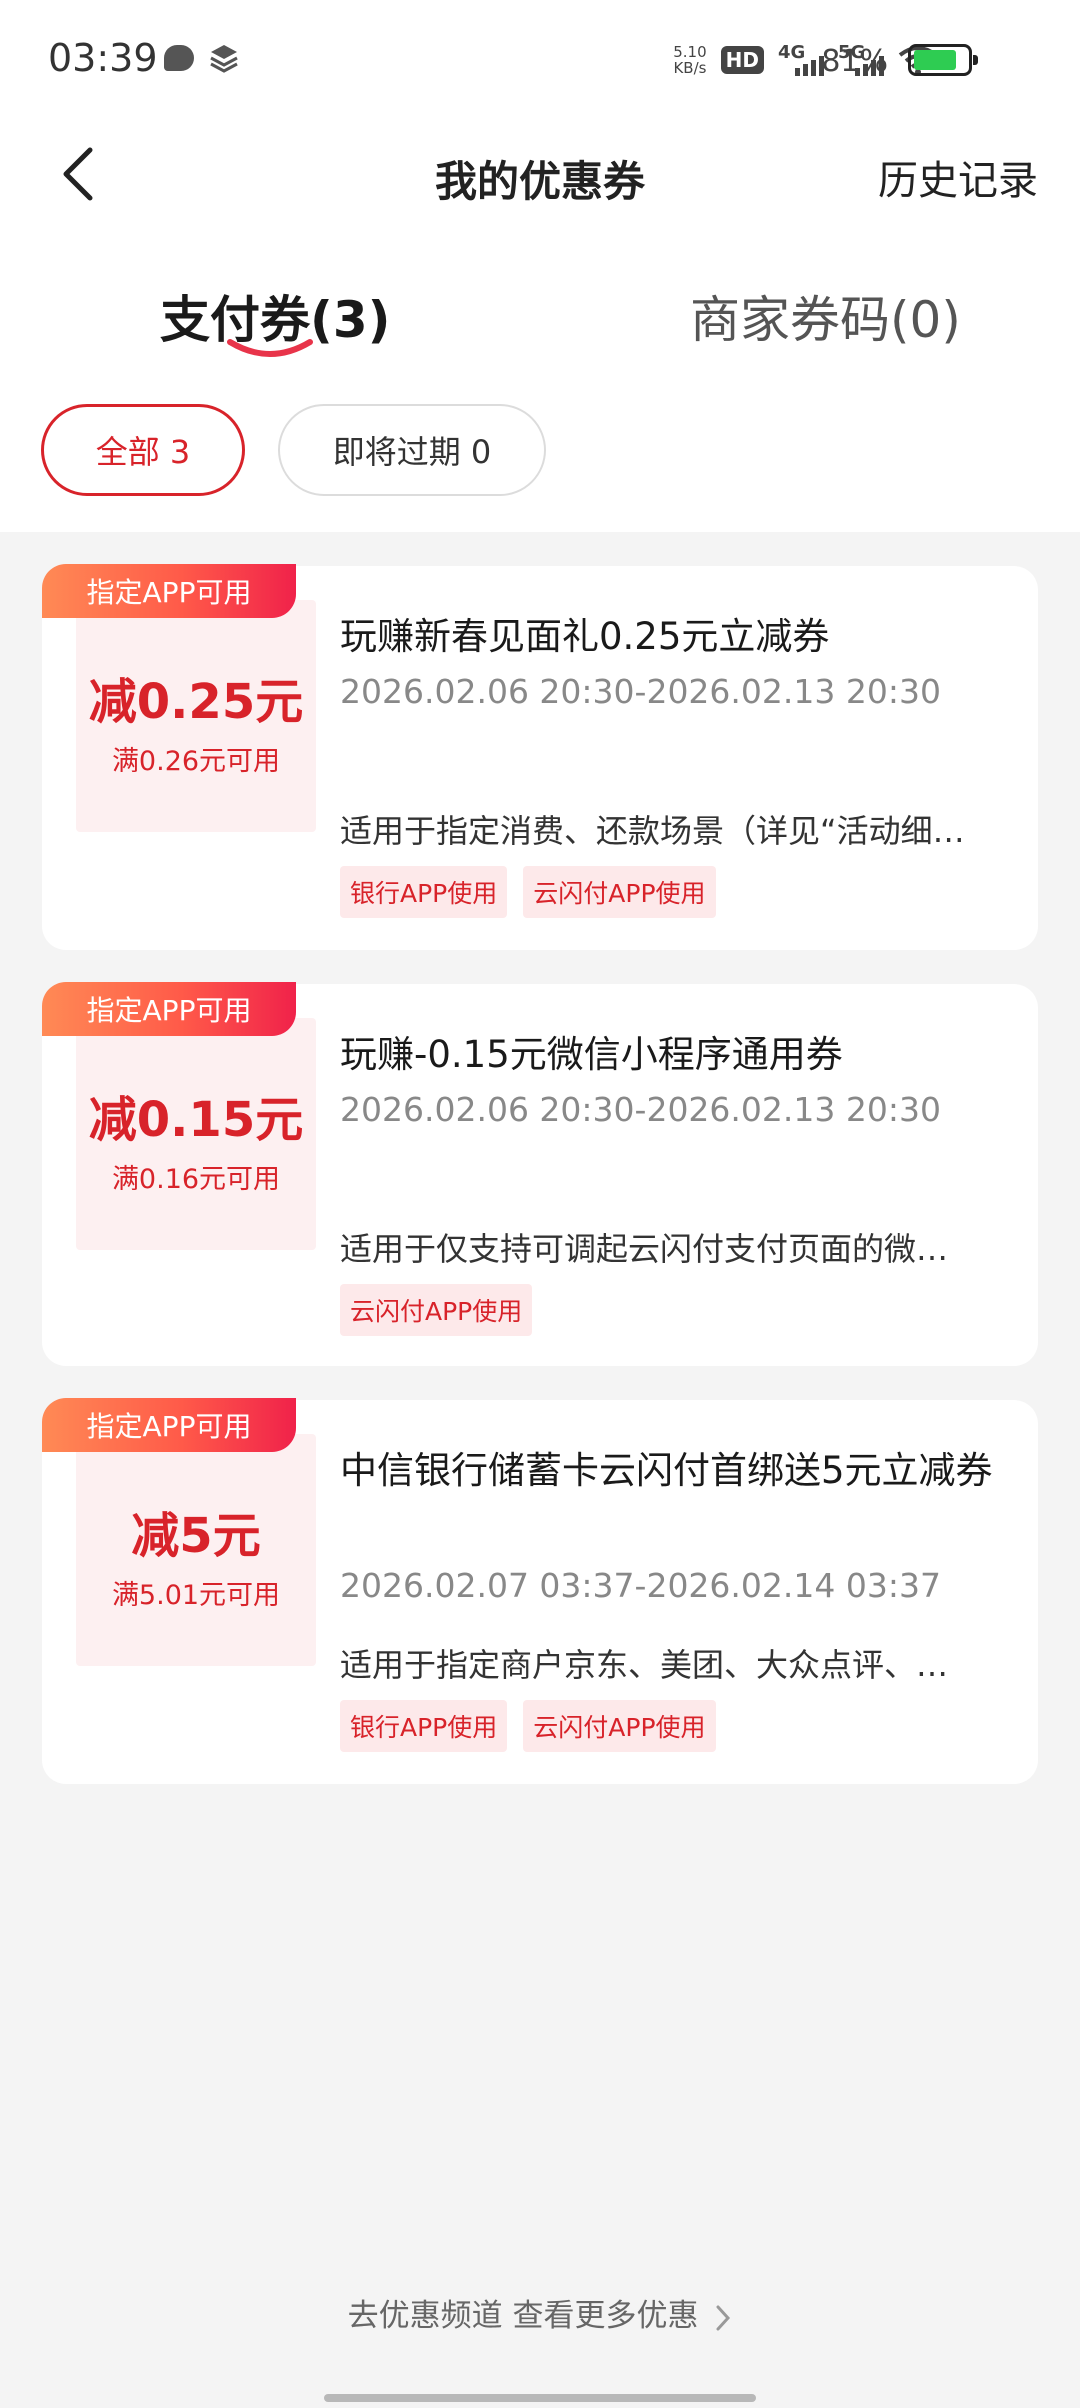 Image resolution: width=1080 pixels, height=2408 pixels. I want to click on coupon-threshold: 满0.16元可用, so click(196, 1180).